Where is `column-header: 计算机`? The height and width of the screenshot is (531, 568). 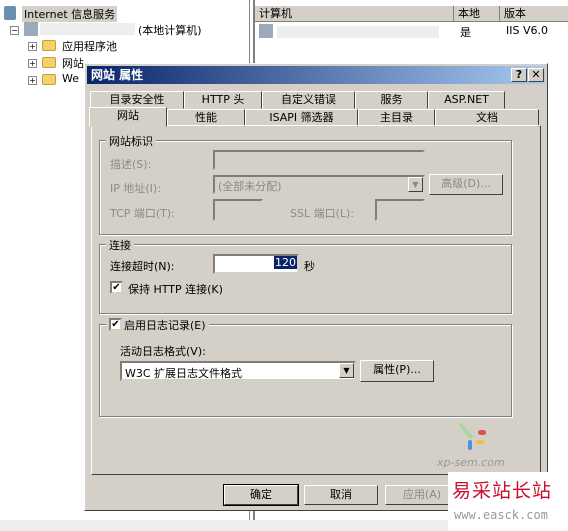
column-header: 计算机 is located at coordinates (354, 14).